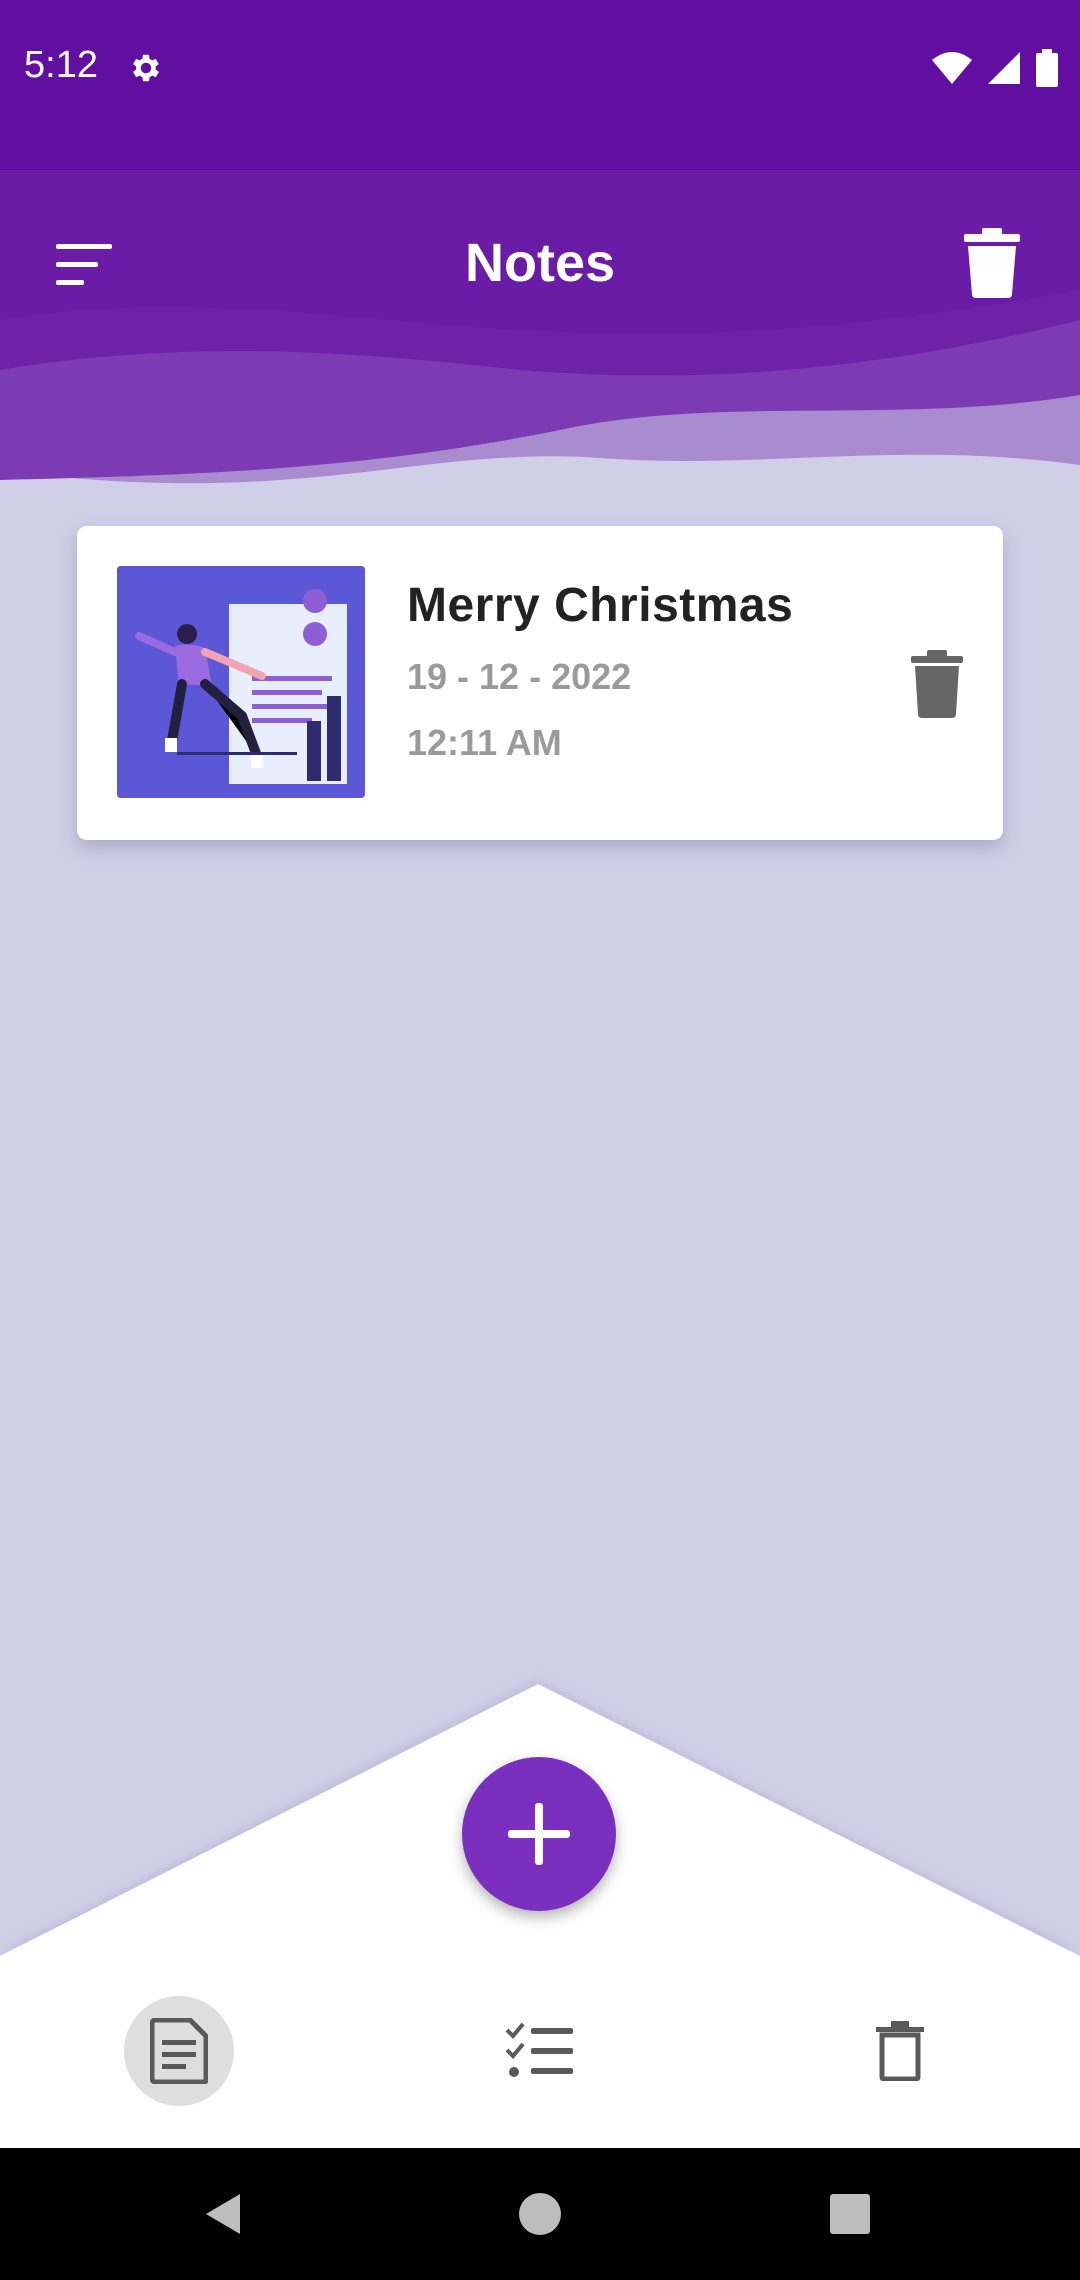 This screenshot has height=2280, width=1080. I want to click on checklist-icon, so click(539, 2049).